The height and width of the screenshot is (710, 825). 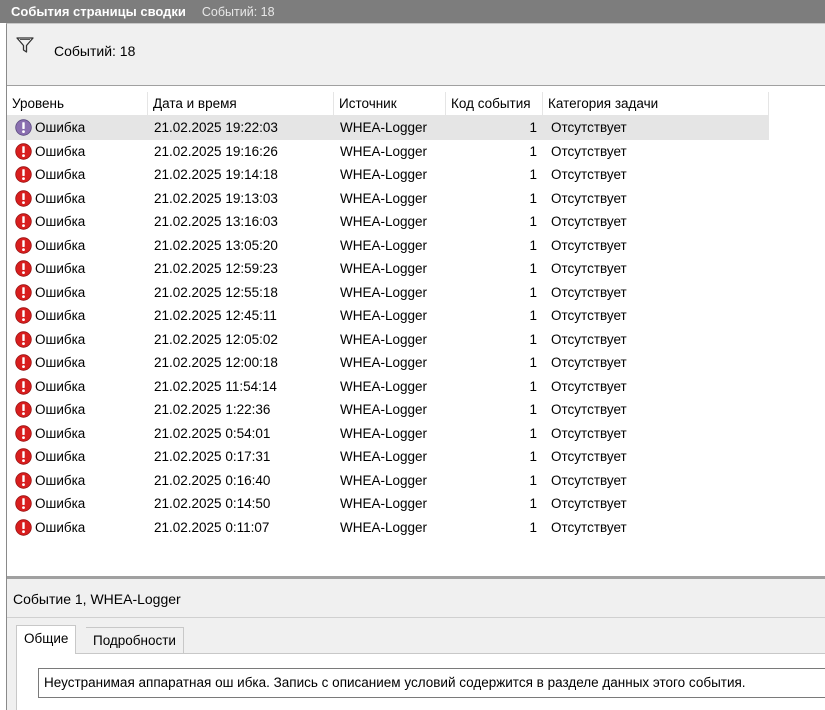 I want to click on column-header-event-code: Код события, so click(x=494, y=104).